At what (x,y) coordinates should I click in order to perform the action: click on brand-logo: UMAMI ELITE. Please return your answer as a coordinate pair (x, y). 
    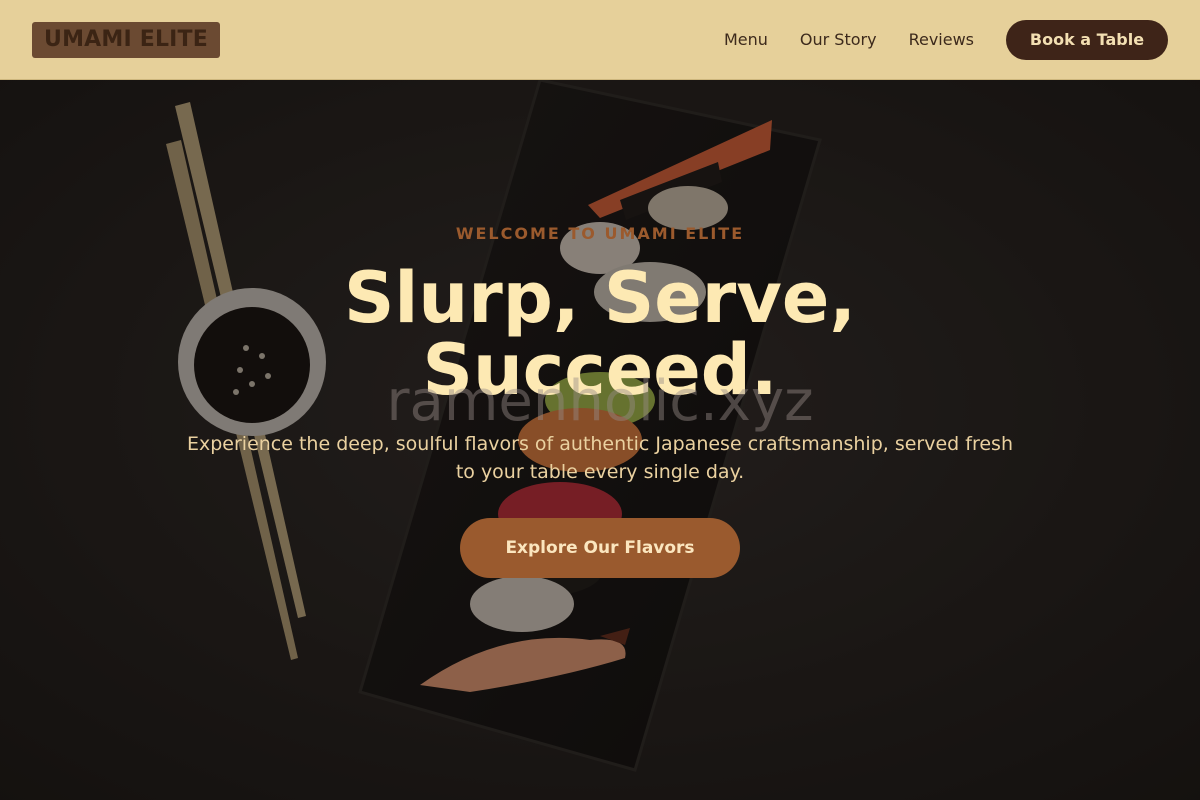
    Looking at the image, I should click on (126, 39).